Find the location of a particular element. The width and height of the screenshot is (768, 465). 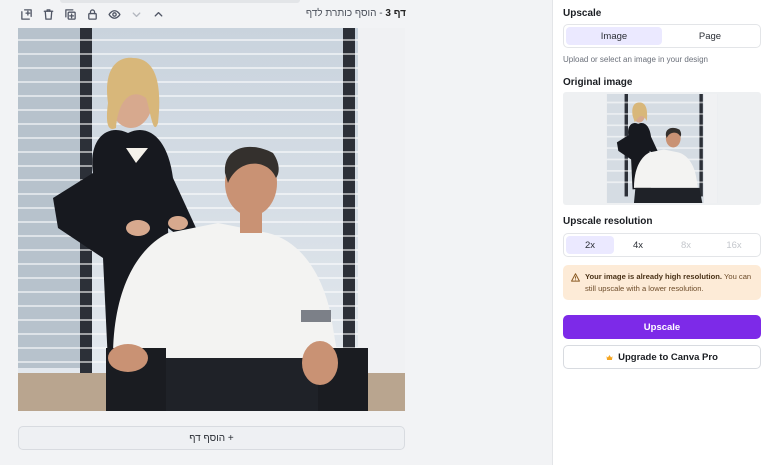

lock-icon is located at coordinates (92, 14).